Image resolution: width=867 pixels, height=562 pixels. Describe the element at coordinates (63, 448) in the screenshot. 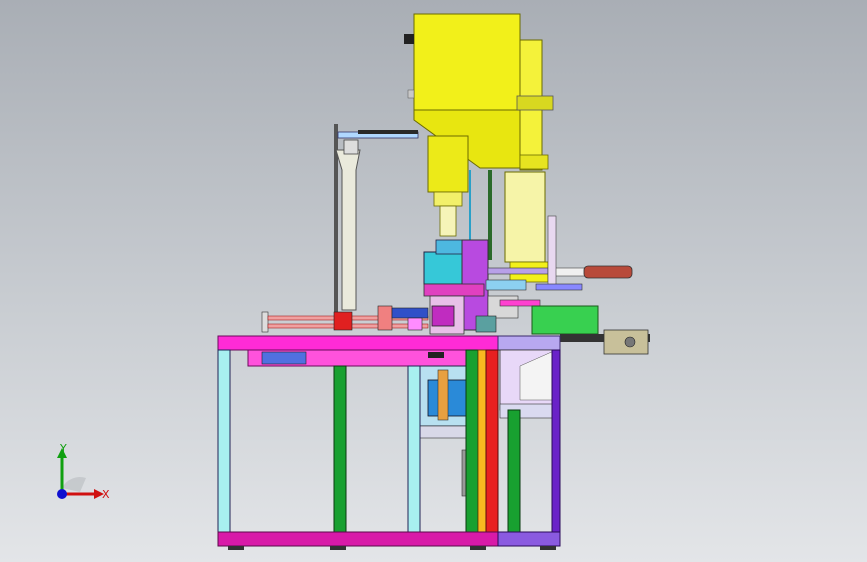

I see `y-axis-label: Y` at that location.